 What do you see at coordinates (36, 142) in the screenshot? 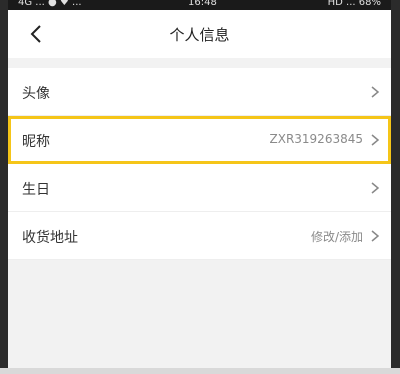
I see `row-label: 昵称` at bounding box center [36, 142].